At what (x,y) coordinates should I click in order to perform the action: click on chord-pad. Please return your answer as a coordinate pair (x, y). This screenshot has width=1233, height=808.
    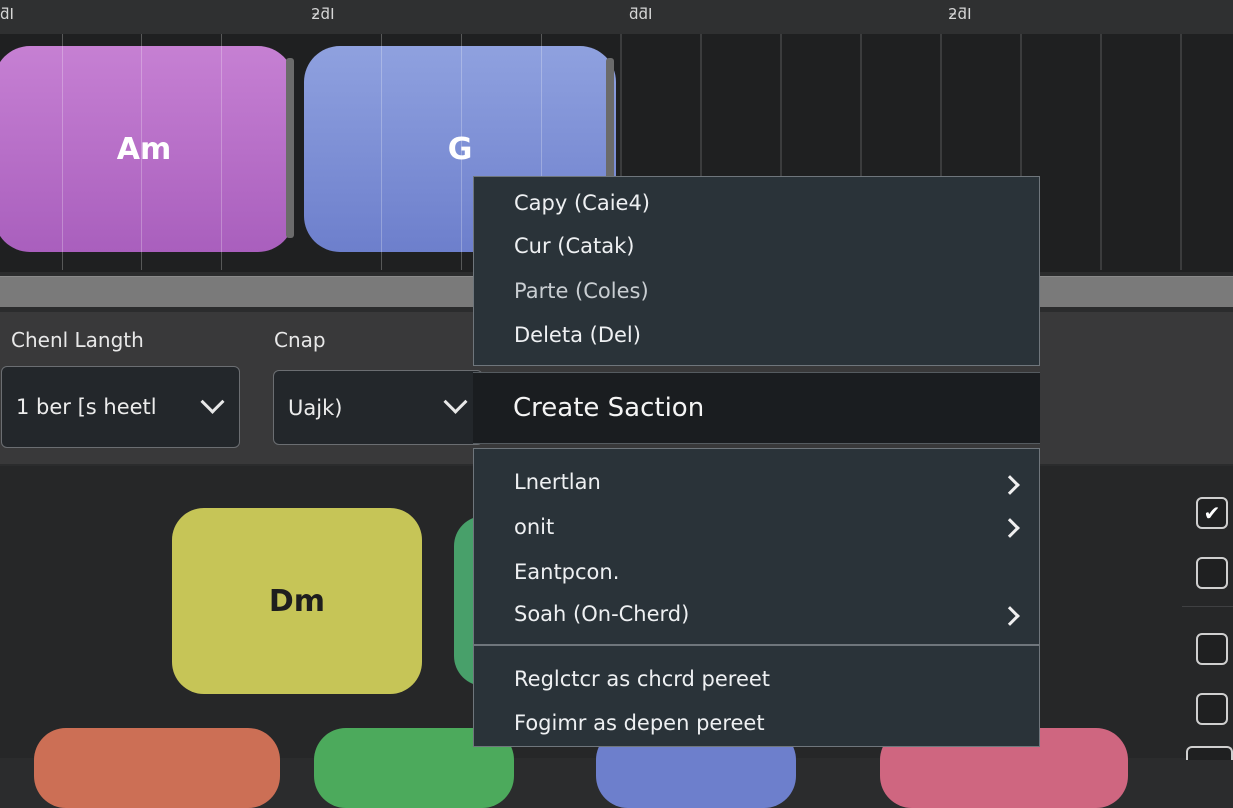
    Looking at the image, I should click on (157, 768).